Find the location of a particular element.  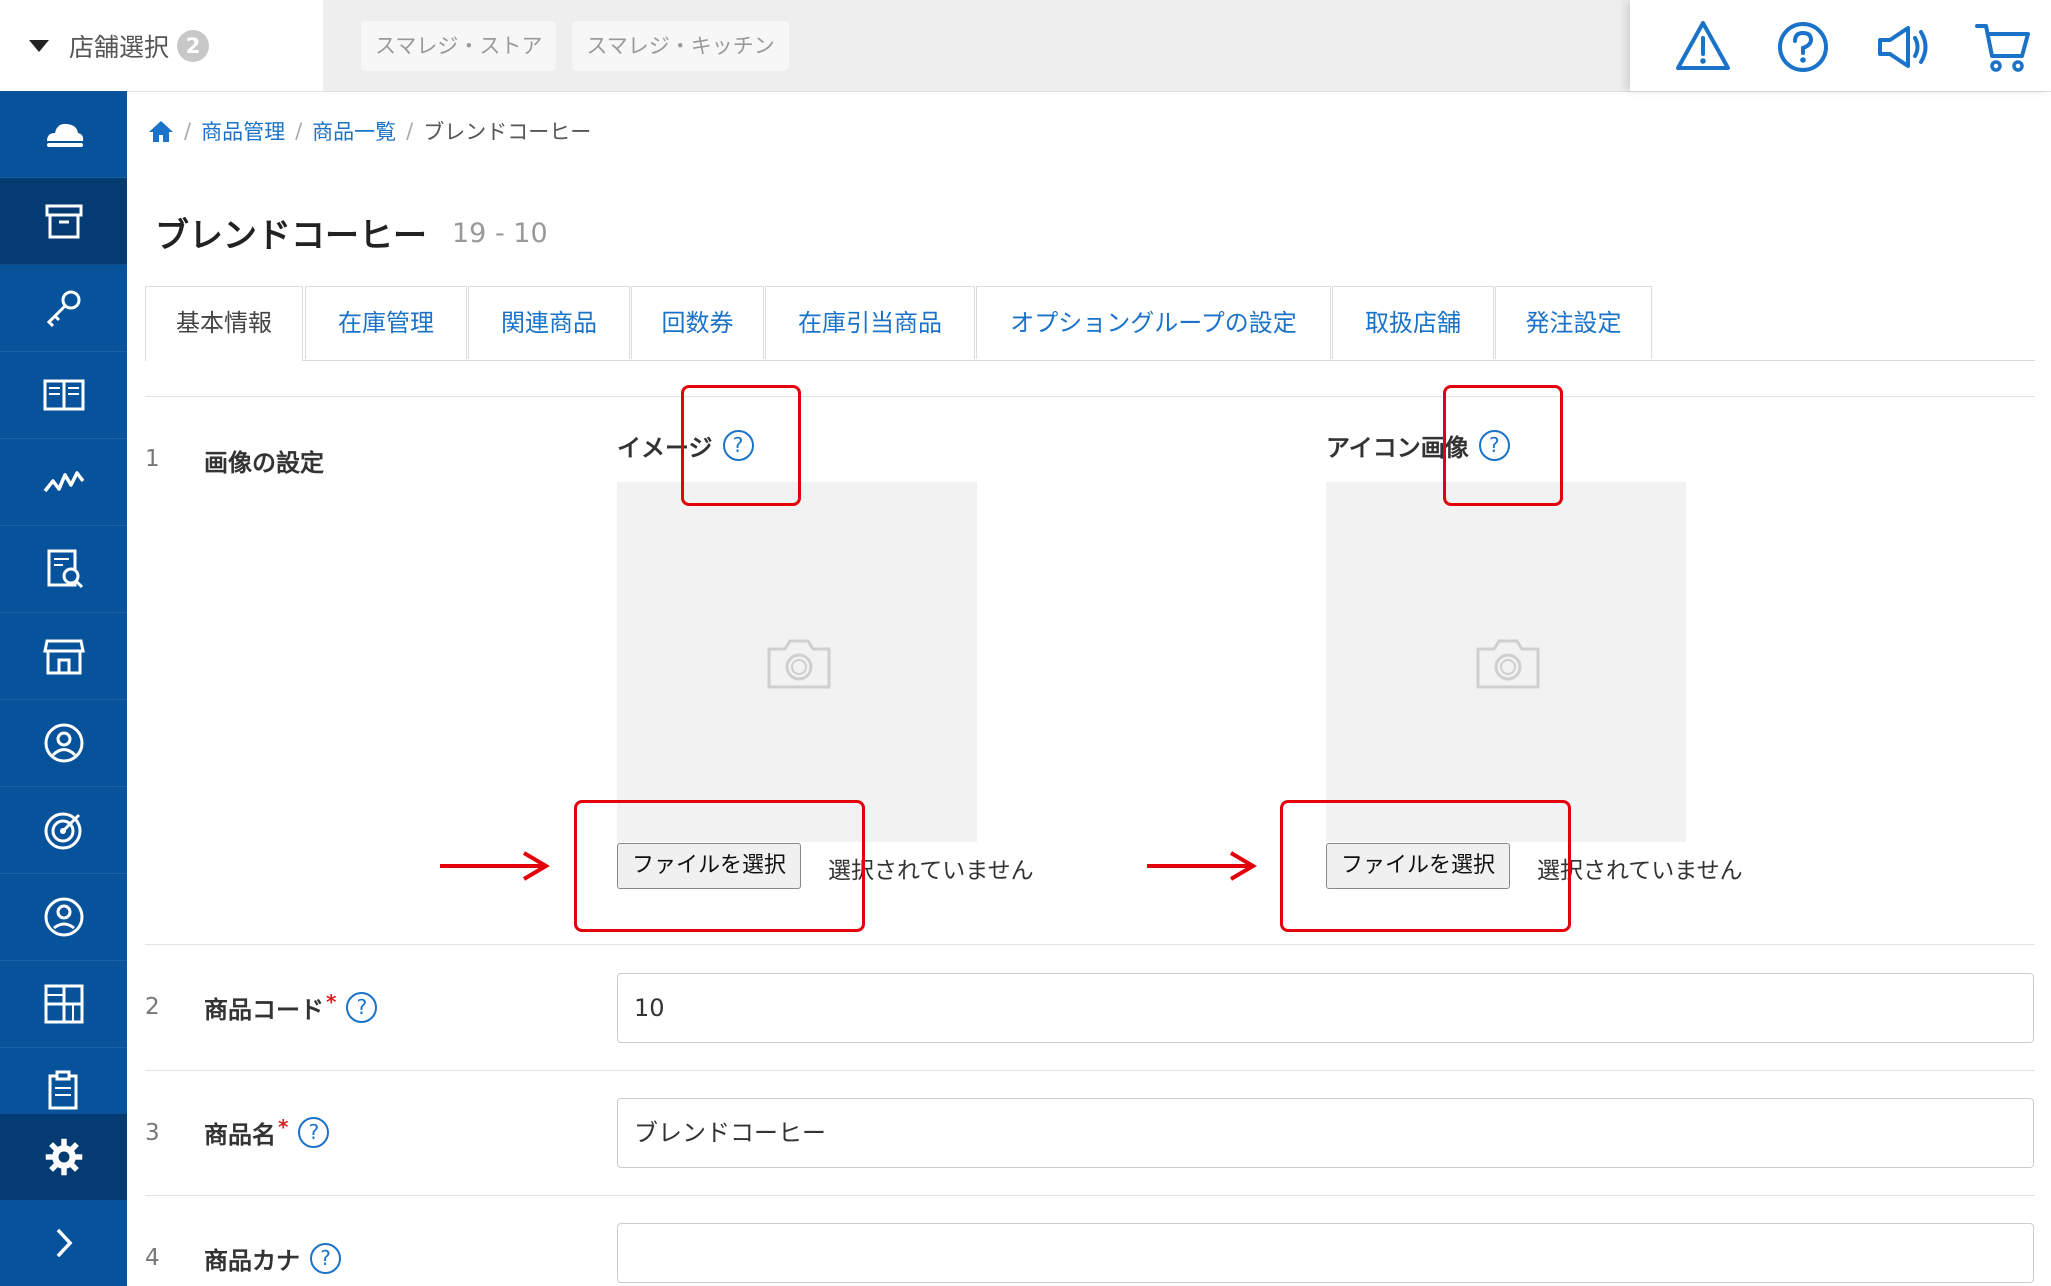

gear-icon is located at coordinates (63, 1157).